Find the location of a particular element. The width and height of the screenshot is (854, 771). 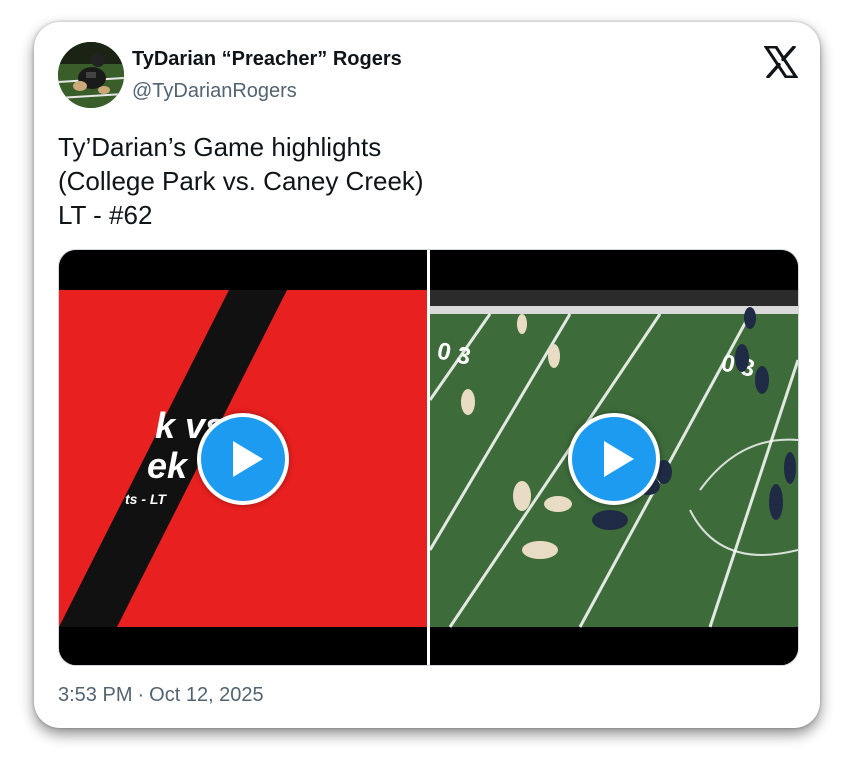

video-title-fragment: ek is located at coordinates (168, 465).